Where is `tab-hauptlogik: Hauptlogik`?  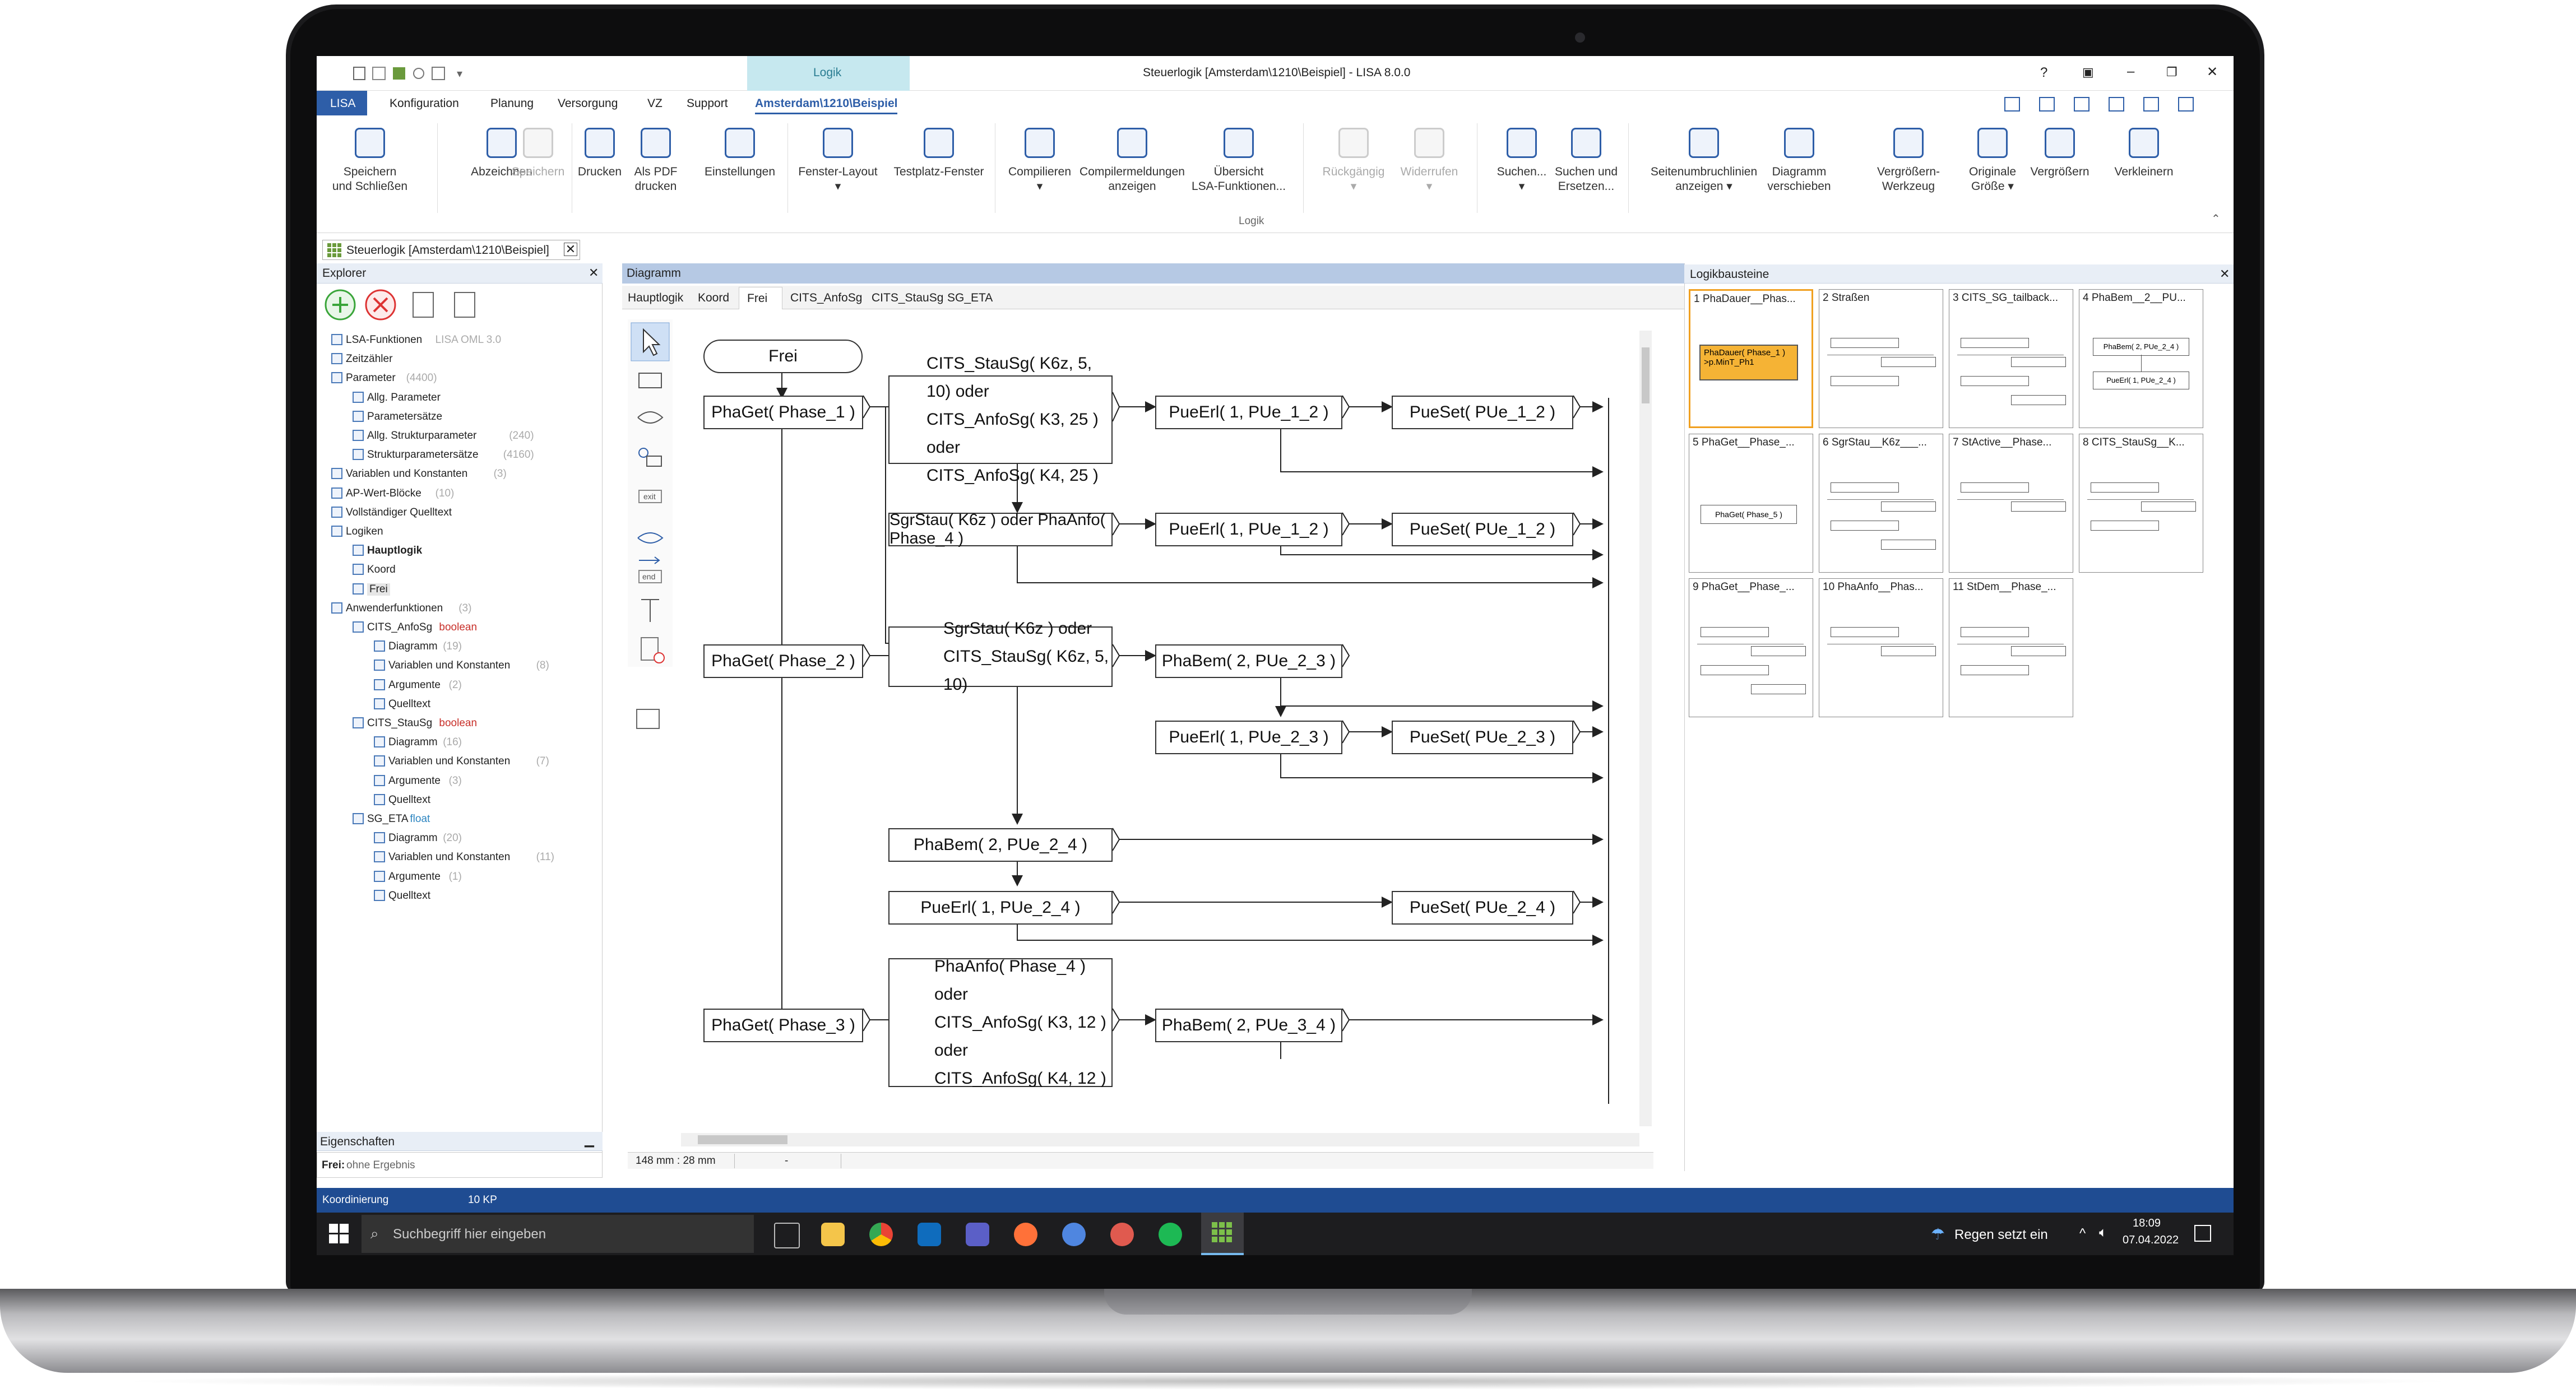 tab-hauptlogik: Hauptlogik is located at coordinates (655, 298).